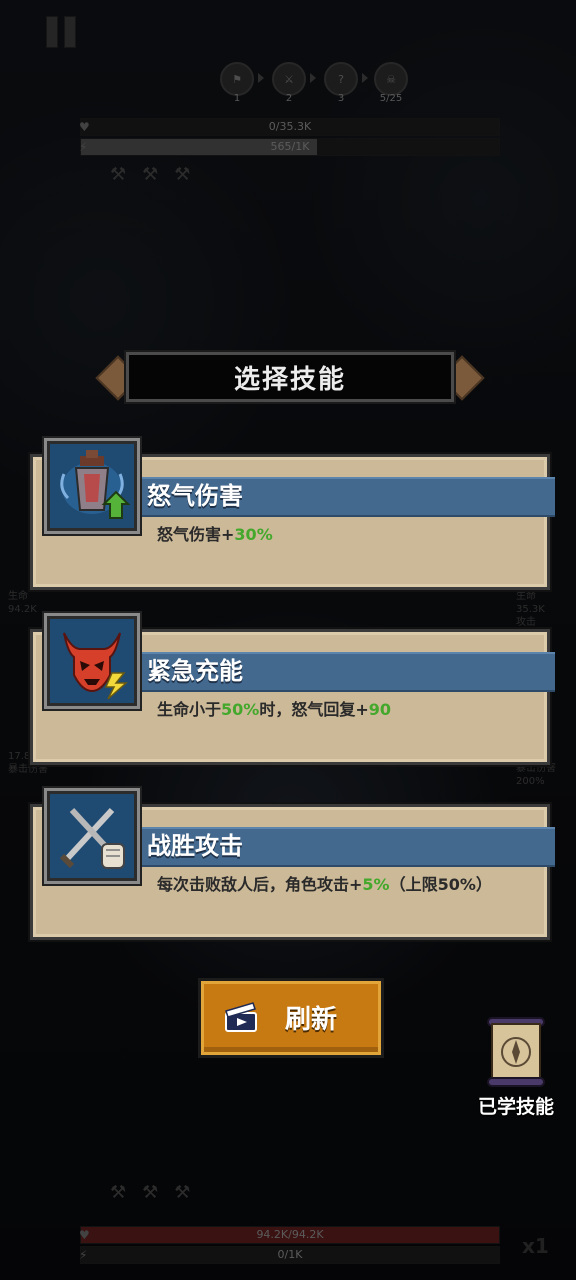  Describe the element at coordinates (241, 1017) in the screenshot. I see `video-clapperboard-icon` at that location.